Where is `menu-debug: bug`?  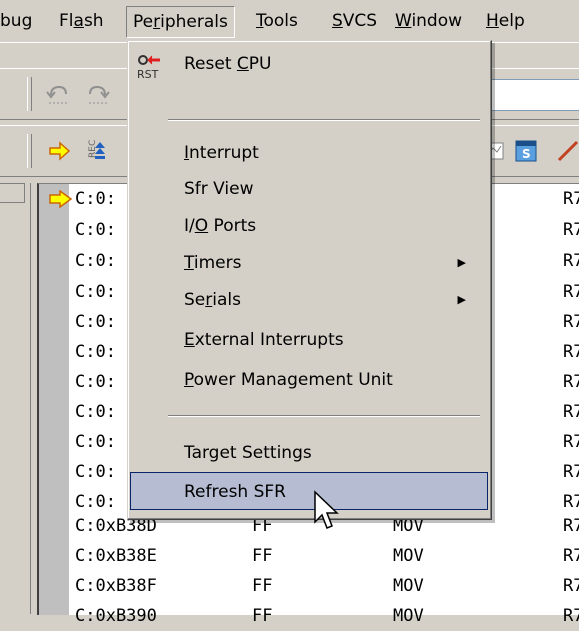 menu-debug: bug is located at coordinates (19, 21).